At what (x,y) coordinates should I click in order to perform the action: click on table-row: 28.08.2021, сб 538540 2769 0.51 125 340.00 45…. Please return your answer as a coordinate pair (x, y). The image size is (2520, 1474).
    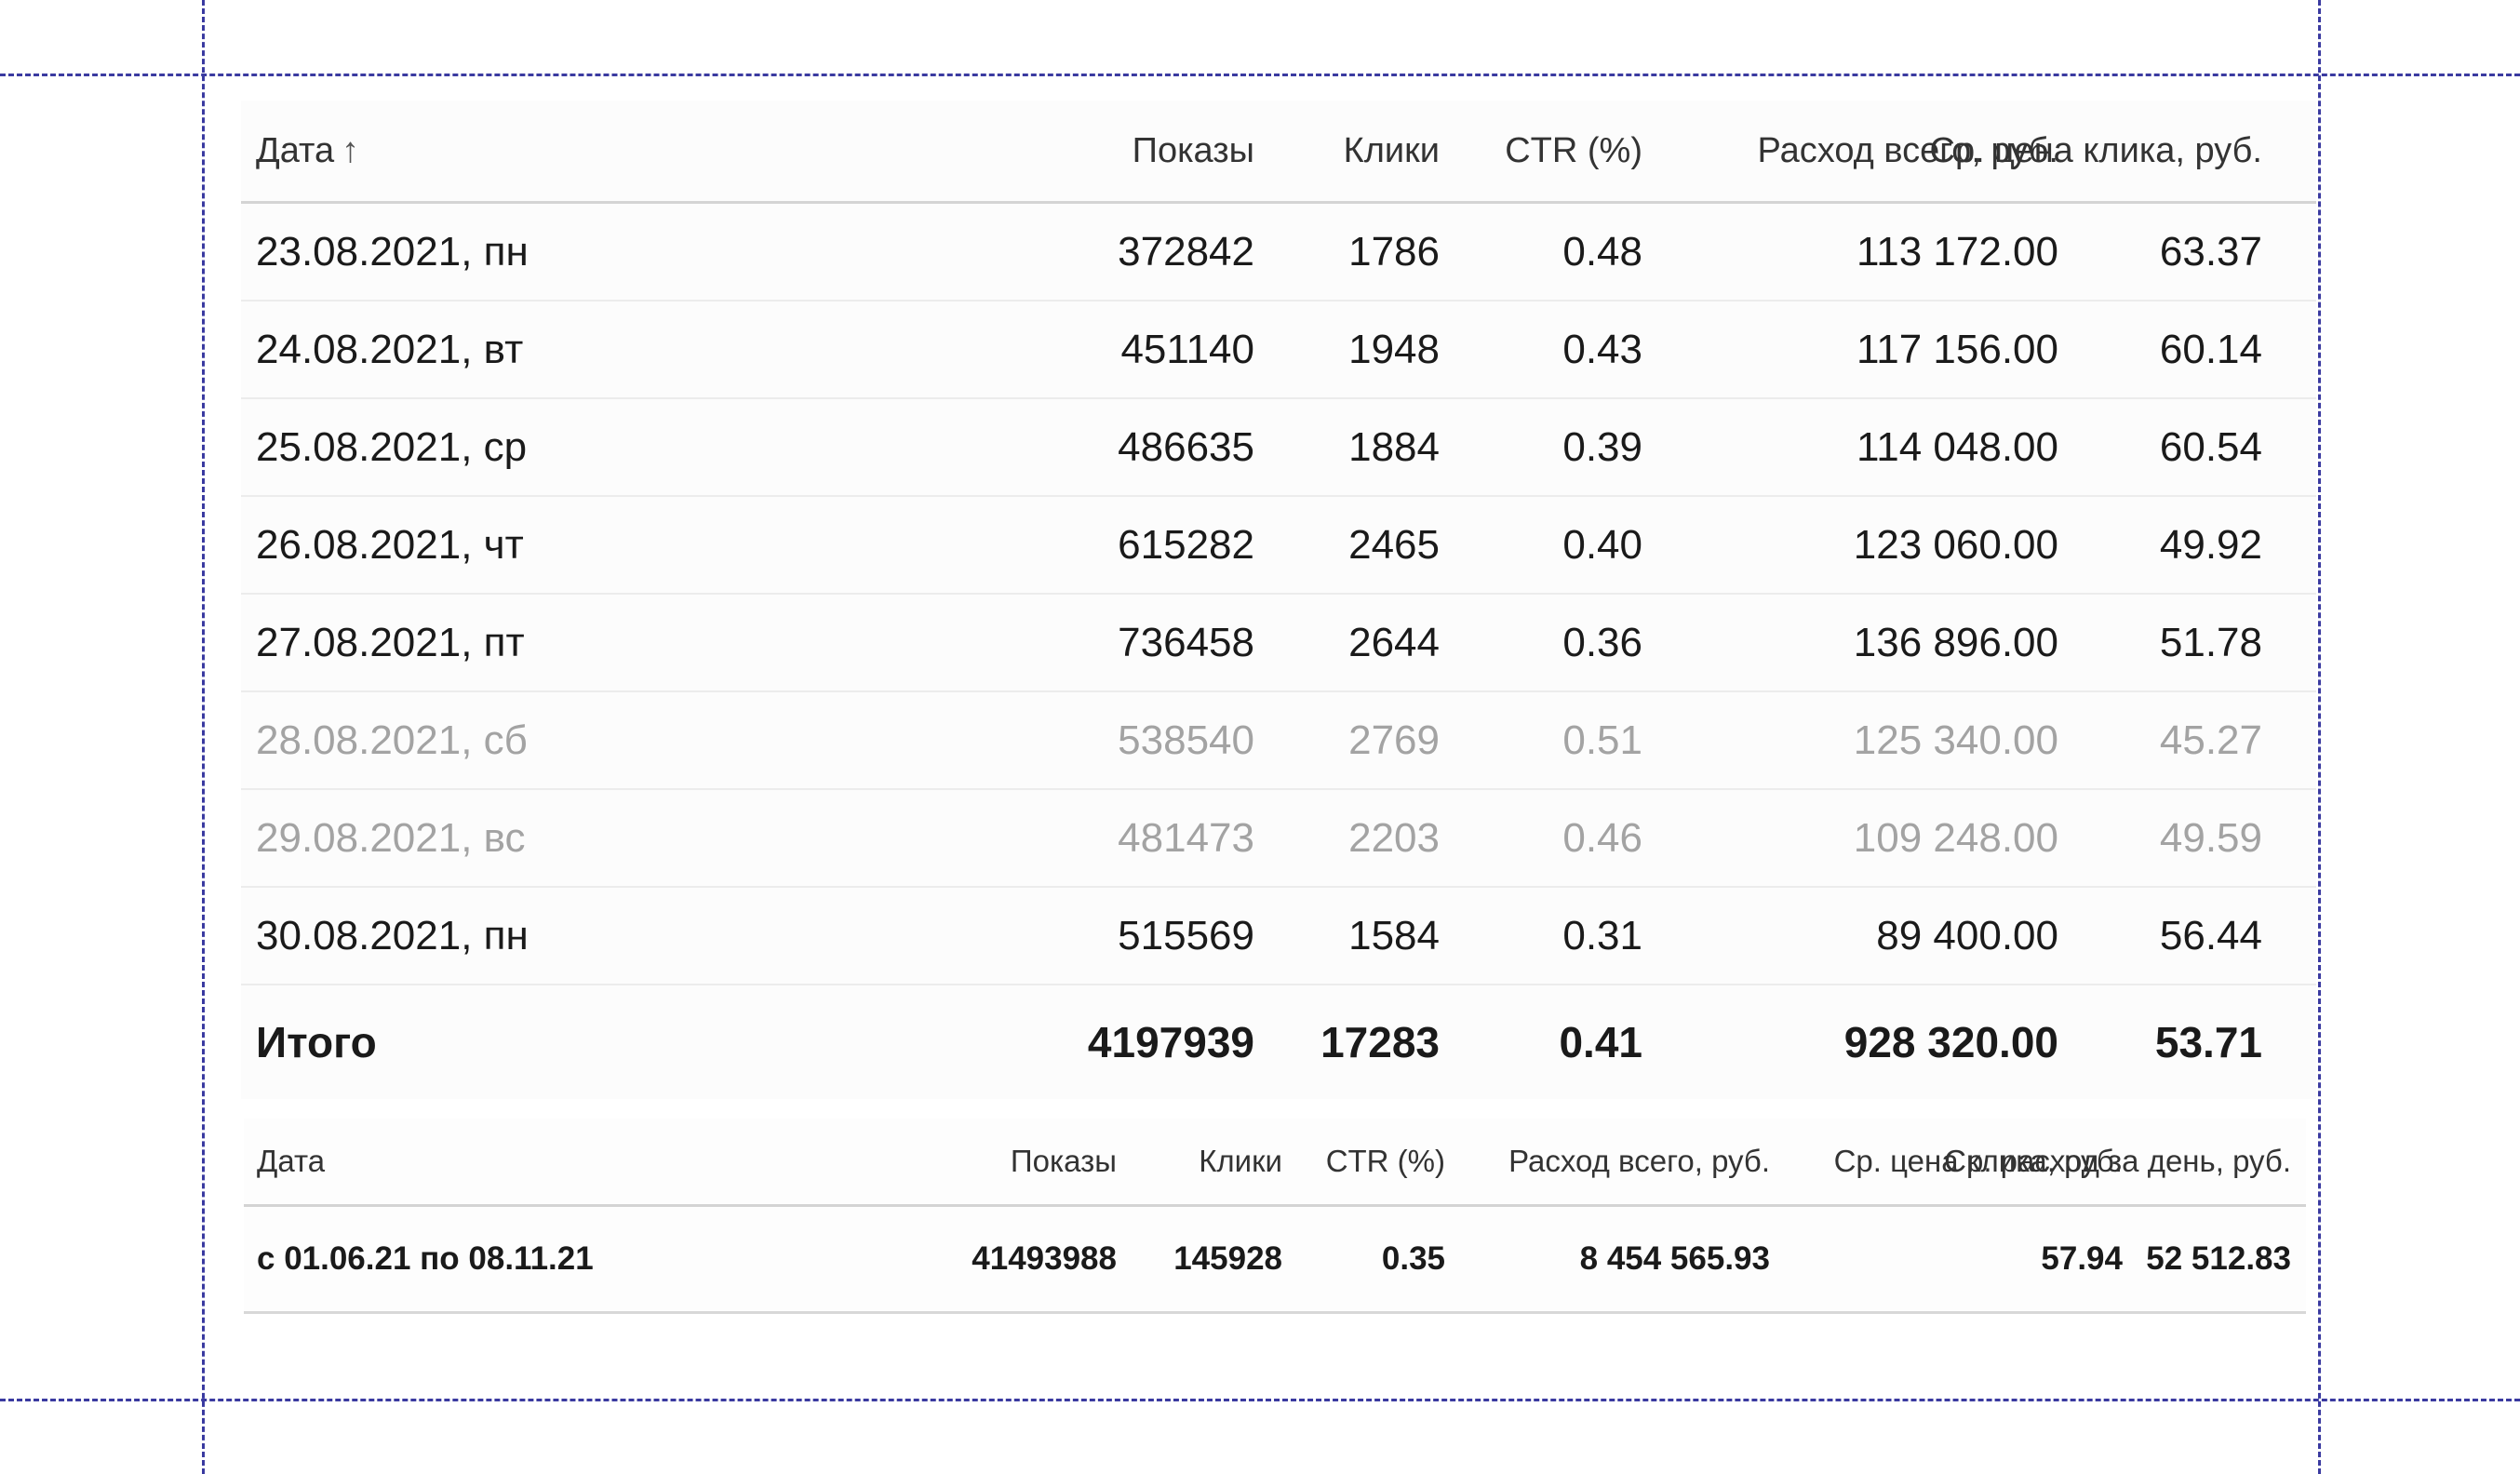
    Looking at the image, I should click on (1278, 741).